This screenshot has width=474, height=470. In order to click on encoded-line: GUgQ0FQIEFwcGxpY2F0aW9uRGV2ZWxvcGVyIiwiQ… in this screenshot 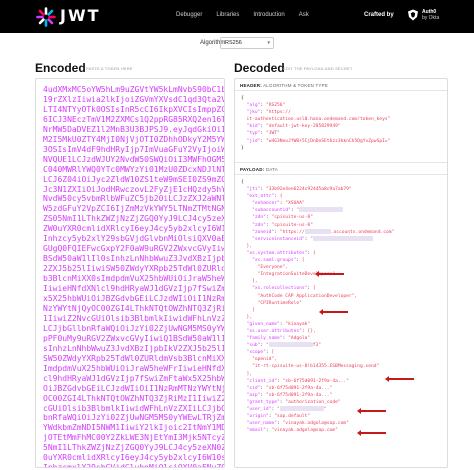, I will do `click(134, 249)`.